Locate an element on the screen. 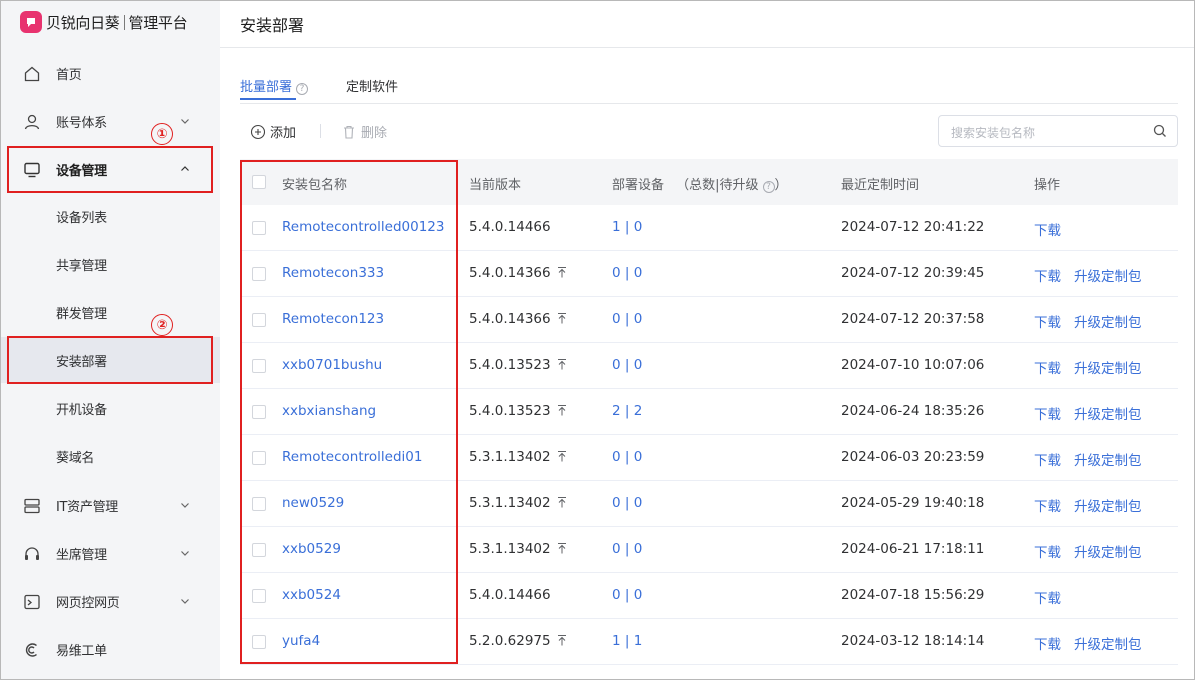 The image size is (1195, 680). sidebar-item-label: IT资产管理 is located at coordinates (87, 507).